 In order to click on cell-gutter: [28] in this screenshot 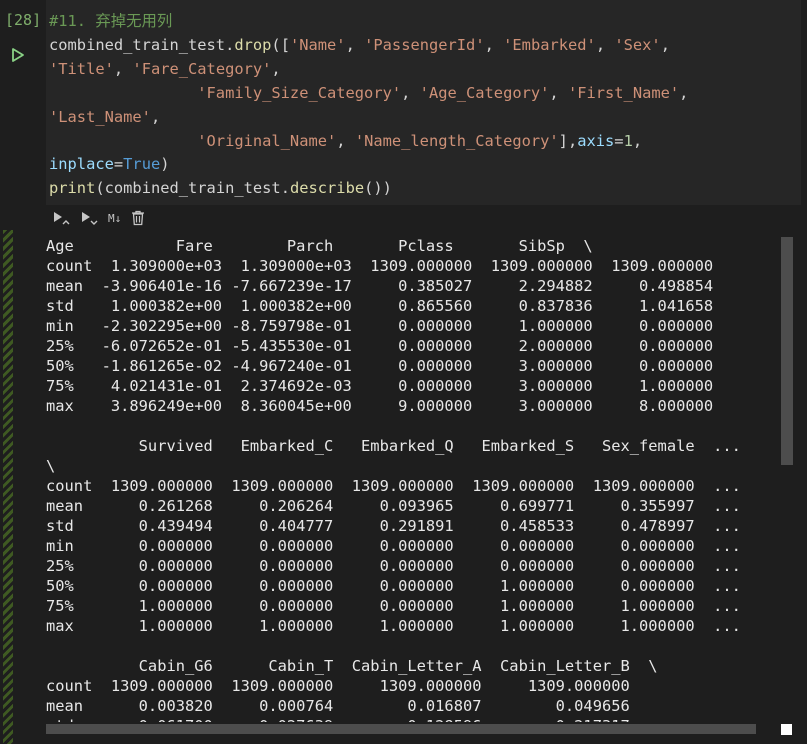, I will do `click(23, 104)`.